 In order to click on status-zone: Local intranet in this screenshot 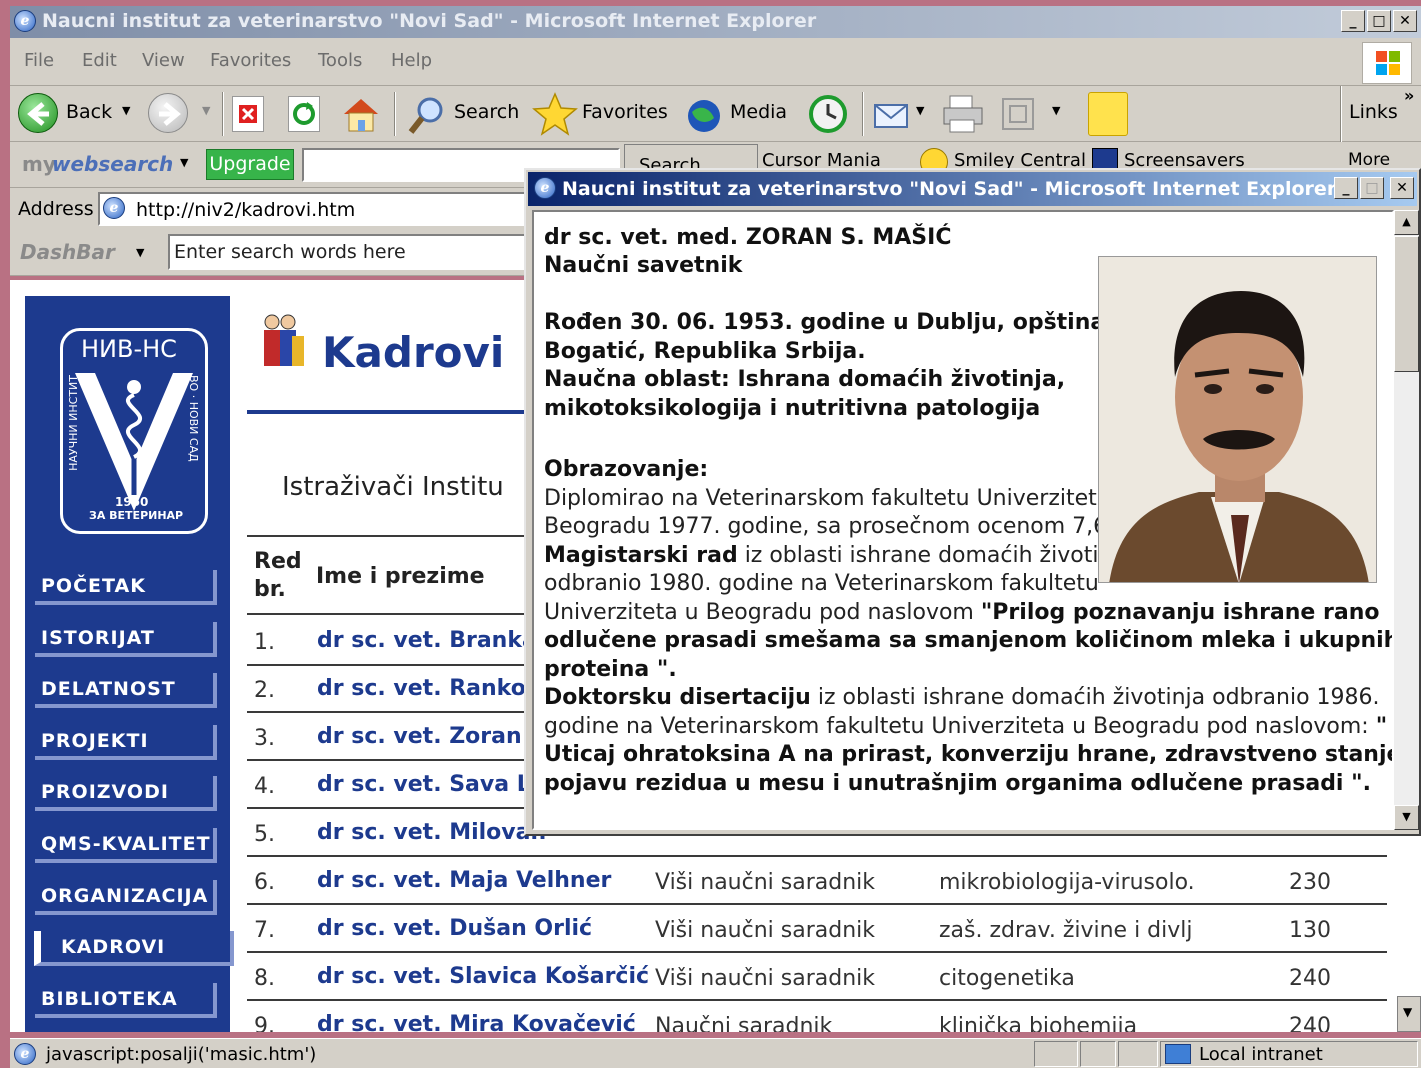, I will do `click(1261, 1054)`.